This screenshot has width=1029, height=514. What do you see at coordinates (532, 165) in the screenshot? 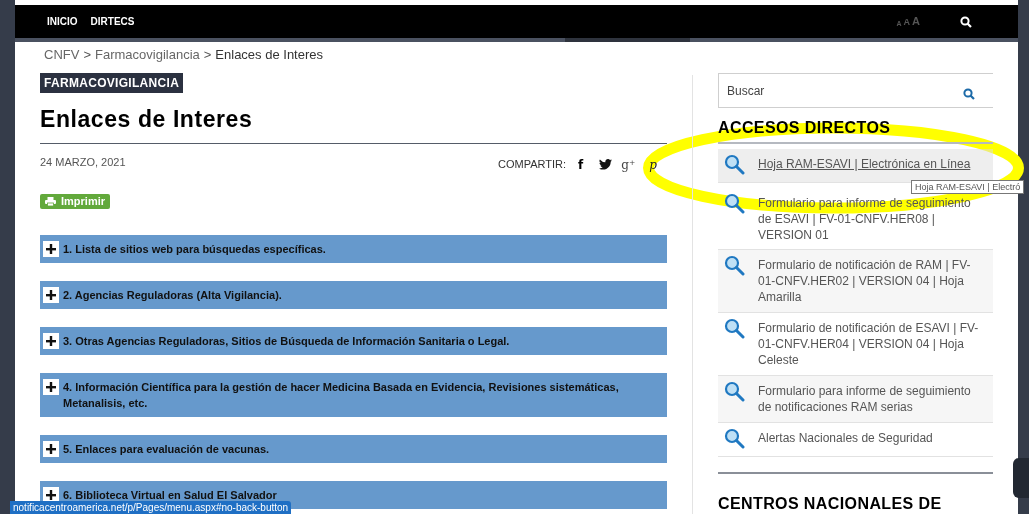
I see `share-label: COMPARTIR:` at bounding box center [532, 165].